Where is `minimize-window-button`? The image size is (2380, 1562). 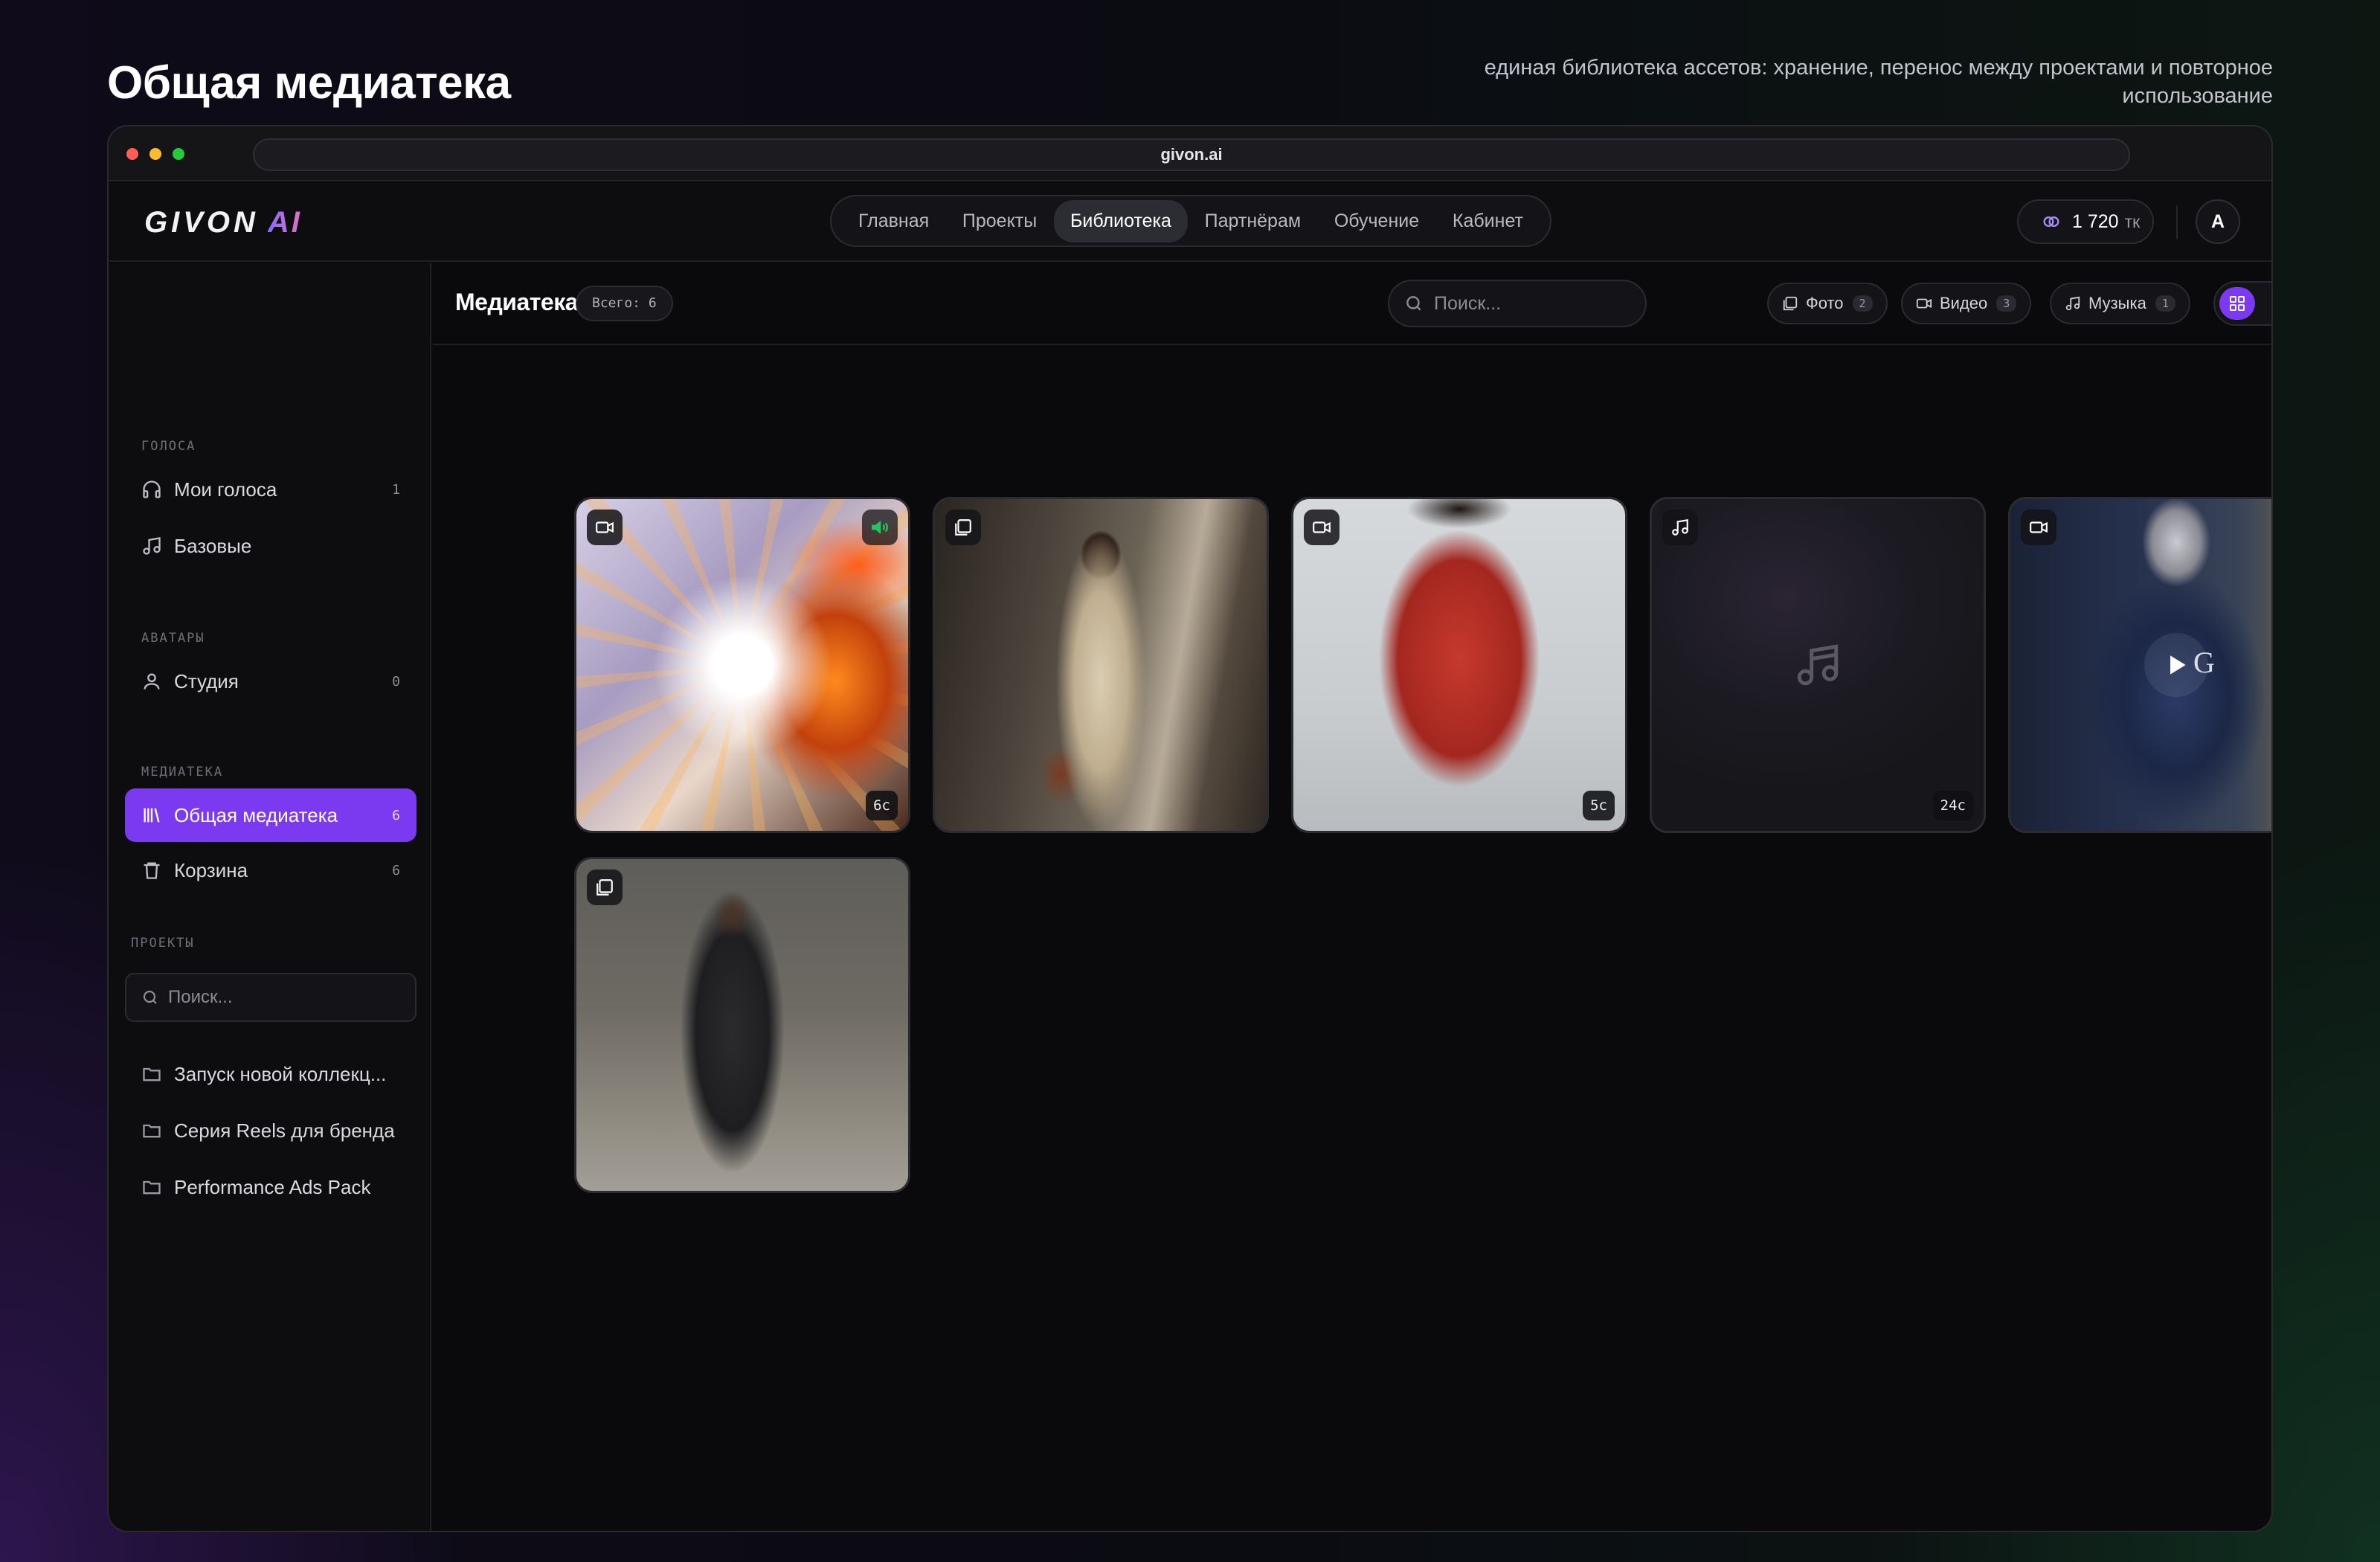
minimize-window-button is located at coordinates (155, 154).